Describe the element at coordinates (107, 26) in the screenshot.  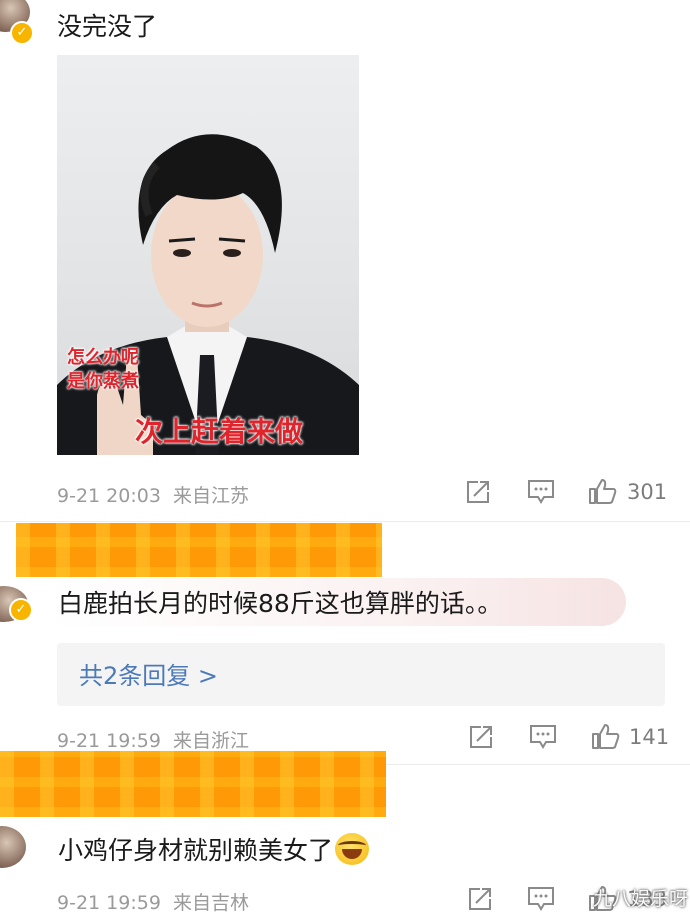
I see `comment-text: 没完没了` at that location.